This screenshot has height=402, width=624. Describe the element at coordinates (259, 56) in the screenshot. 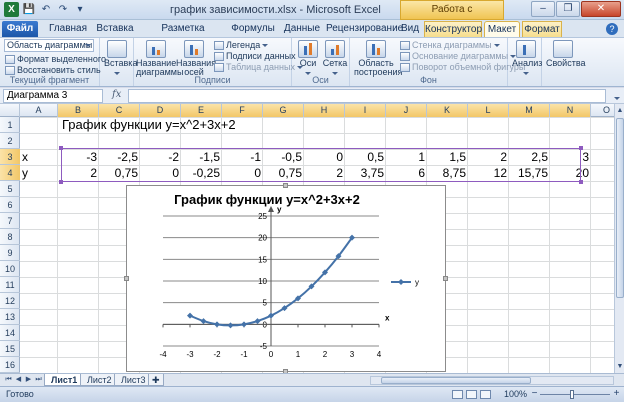

I see `data-labels-button: Подписи данных` at that location.